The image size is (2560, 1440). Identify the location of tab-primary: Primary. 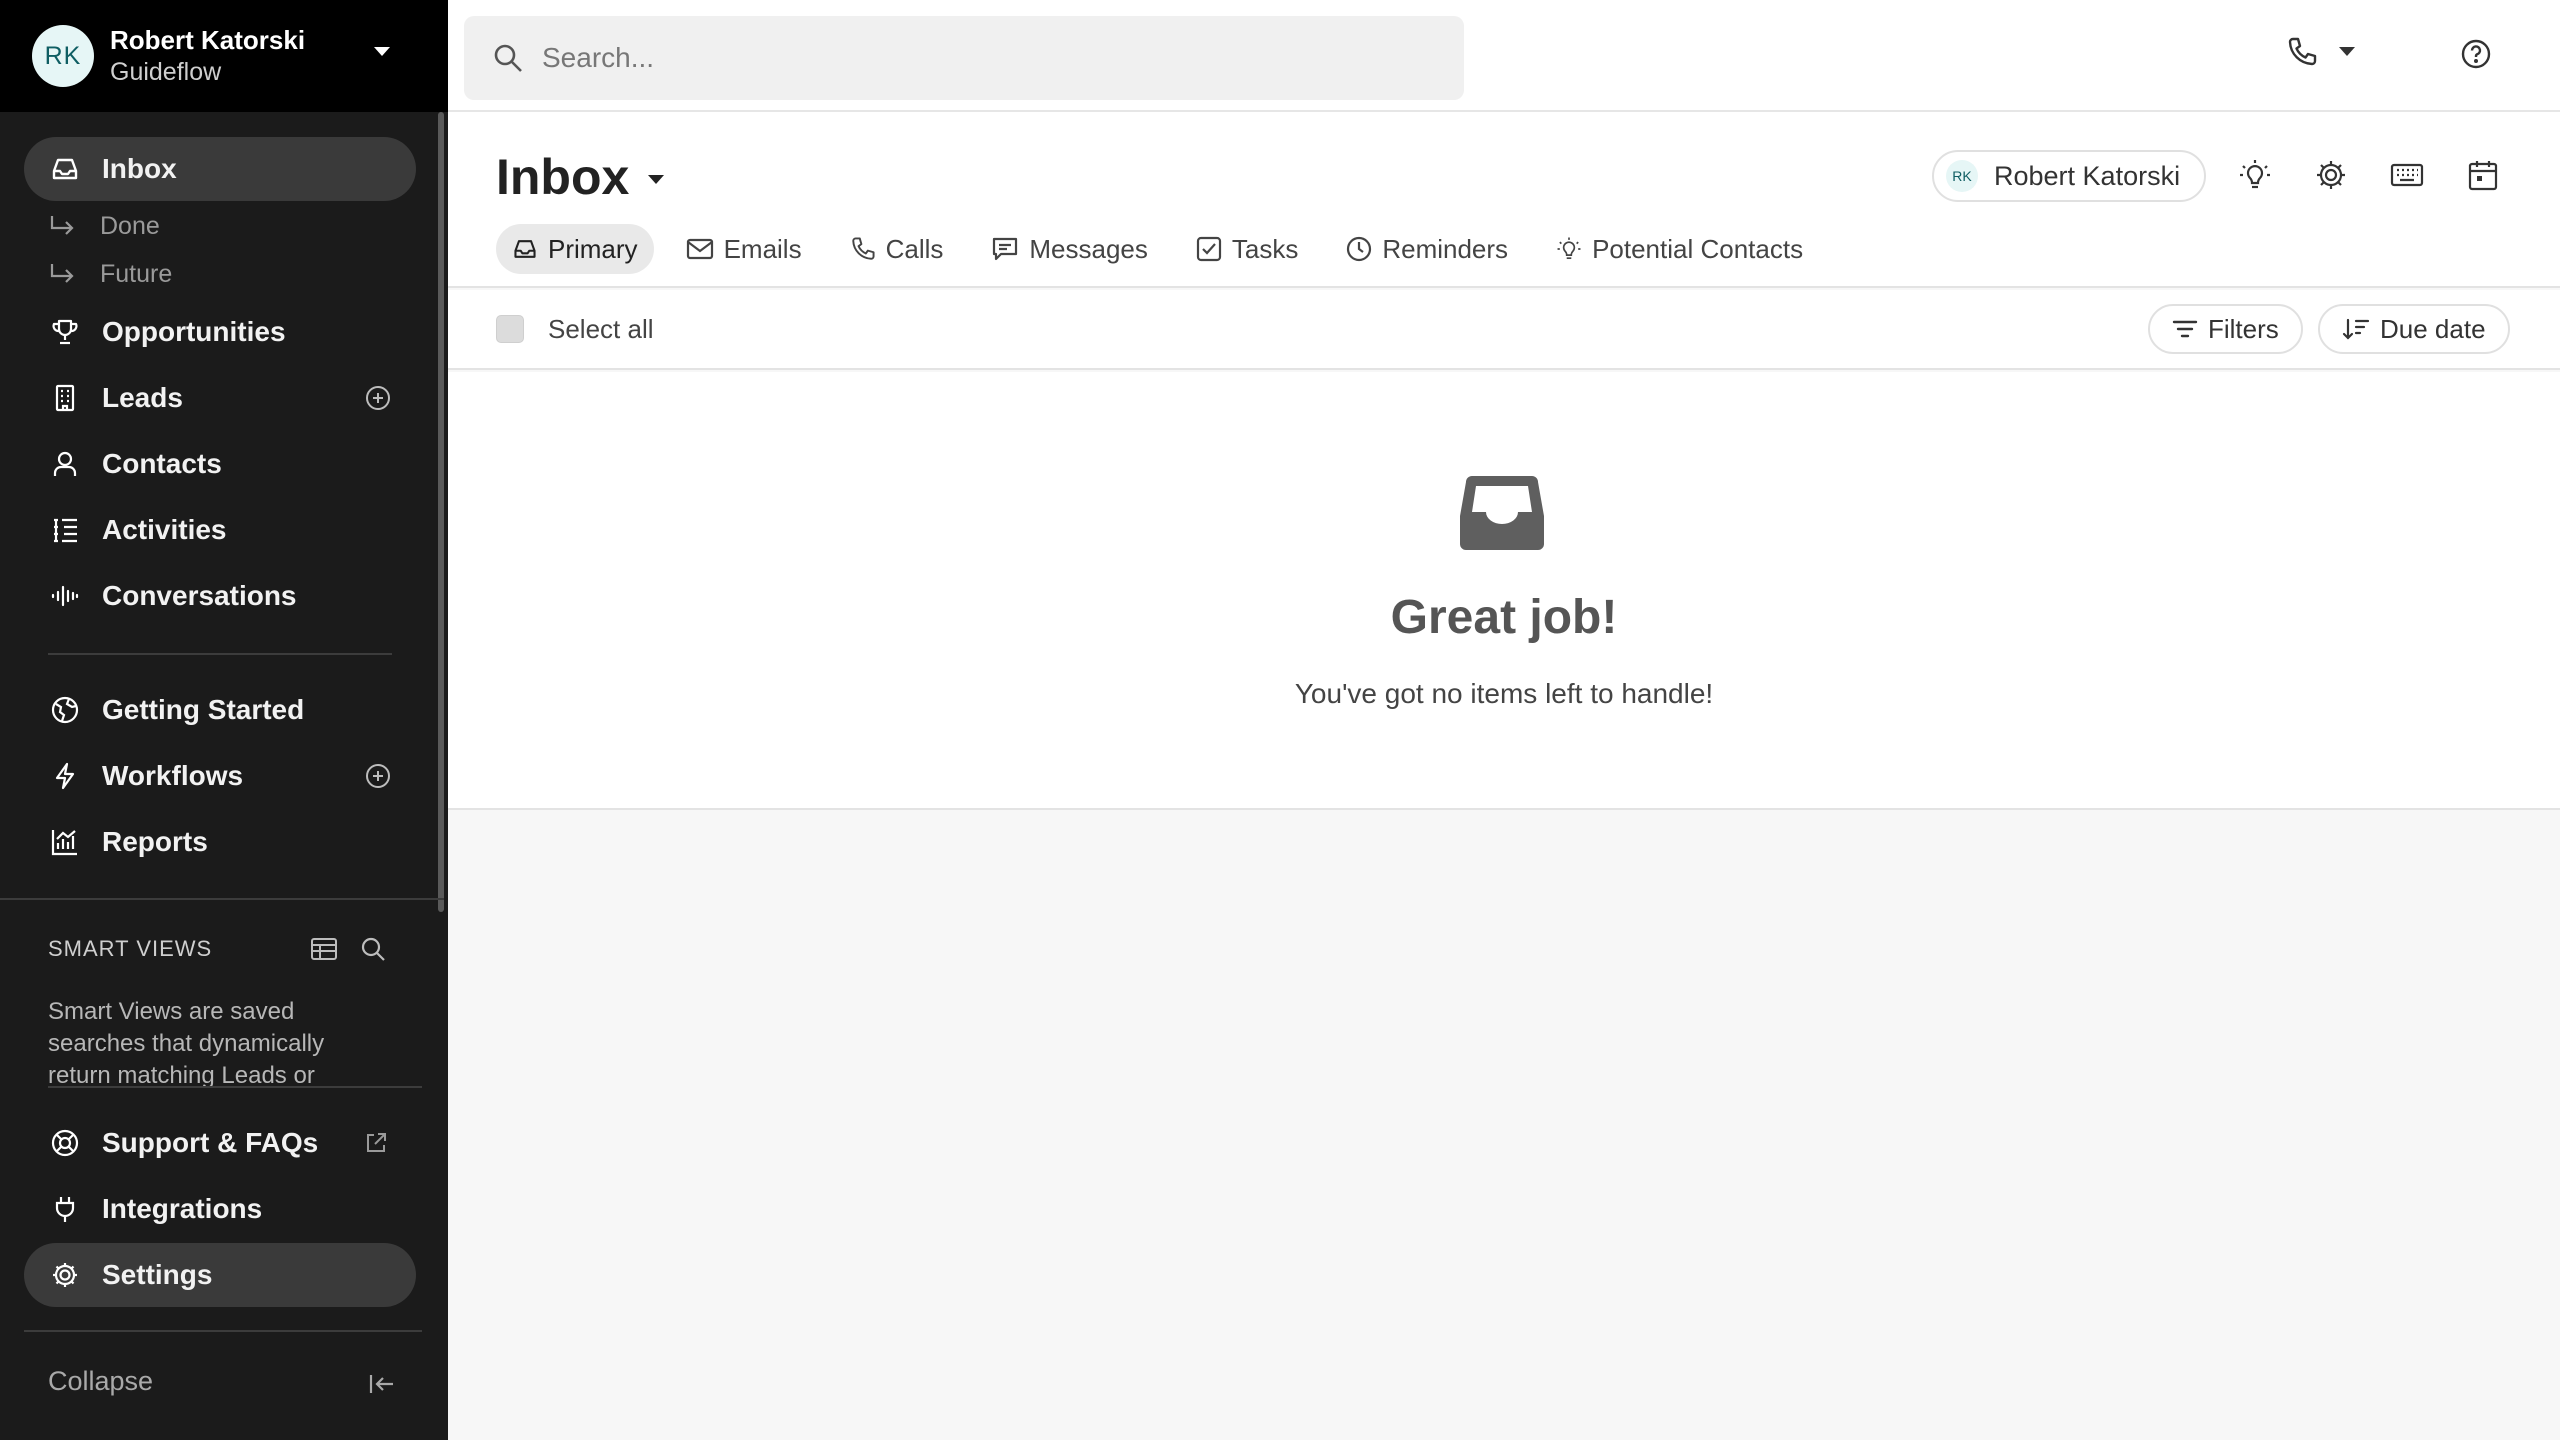
(575, 249).